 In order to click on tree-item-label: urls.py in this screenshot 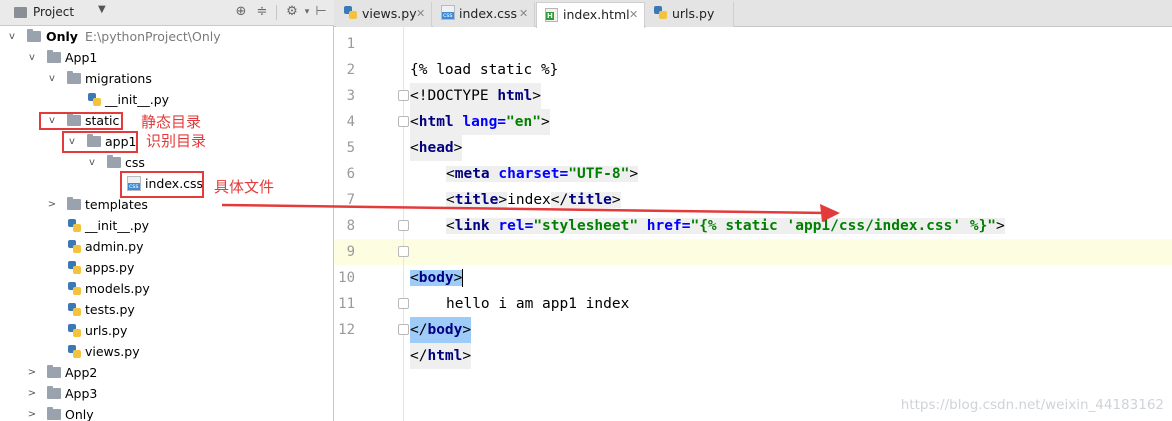, I will do `click(106, 330)`.